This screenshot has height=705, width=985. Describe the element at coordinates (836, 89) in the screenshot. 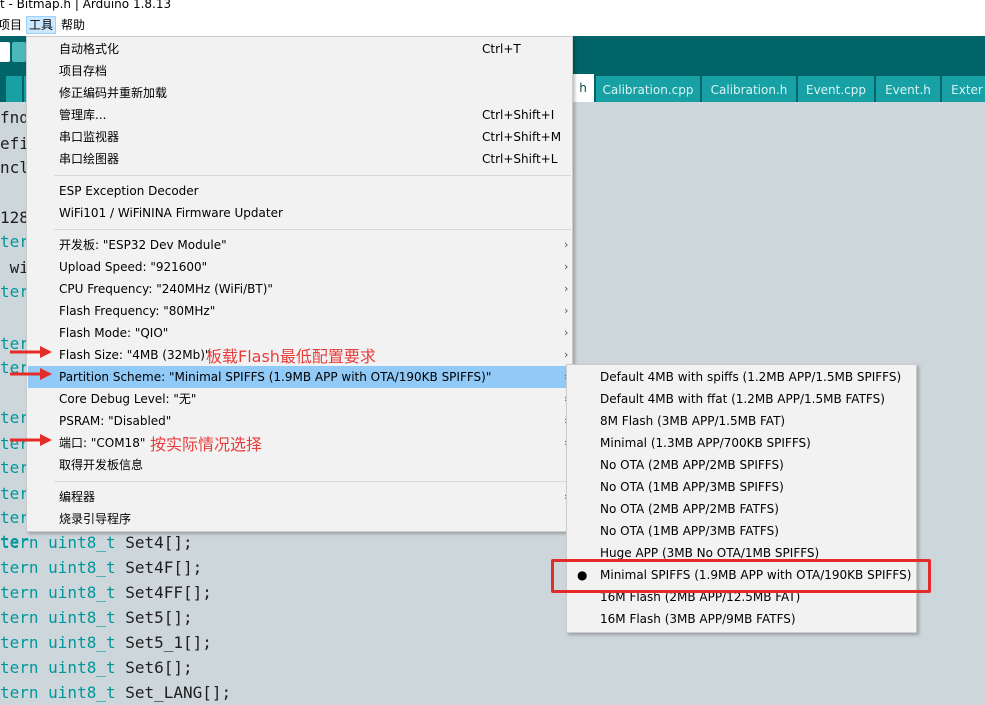

I see `tab-event-cpp: Event.cpp` at that location.